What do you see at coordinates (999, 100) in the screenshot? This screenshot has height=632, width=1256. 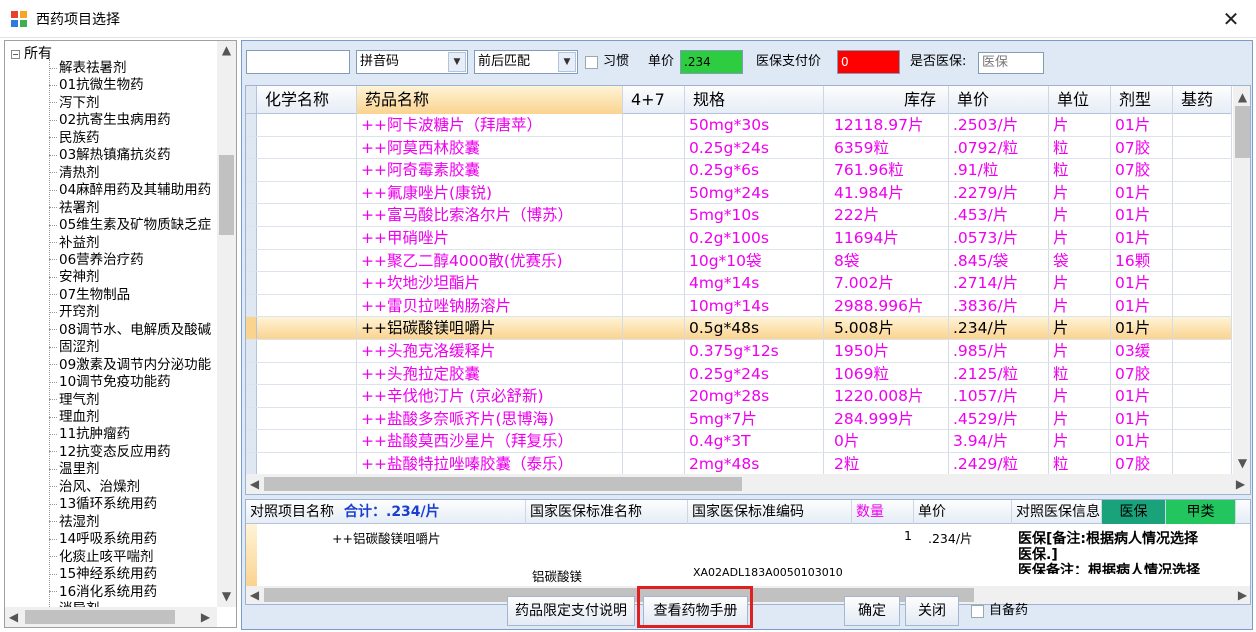 I see `col-header-price: 单价` at bounding box center [999, 100].